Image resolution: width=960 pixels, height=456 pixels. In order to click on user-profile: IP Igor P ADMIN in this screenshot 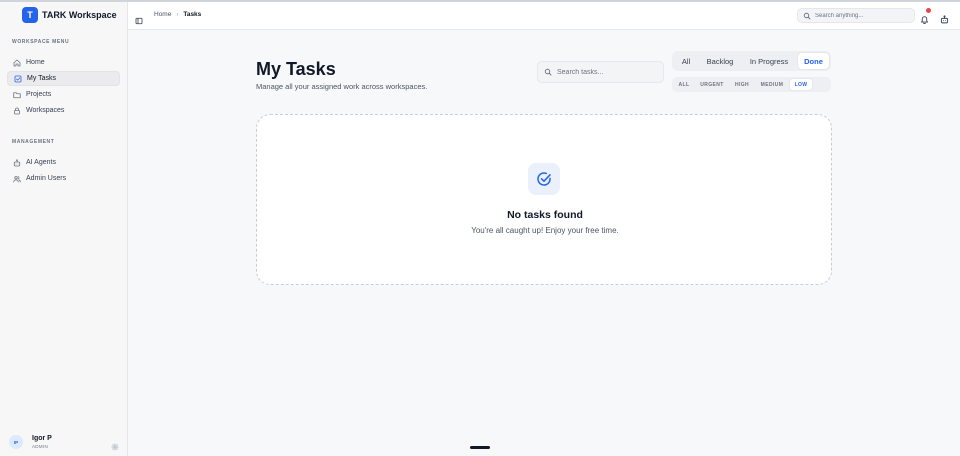, I will do `click(65, 442)`.